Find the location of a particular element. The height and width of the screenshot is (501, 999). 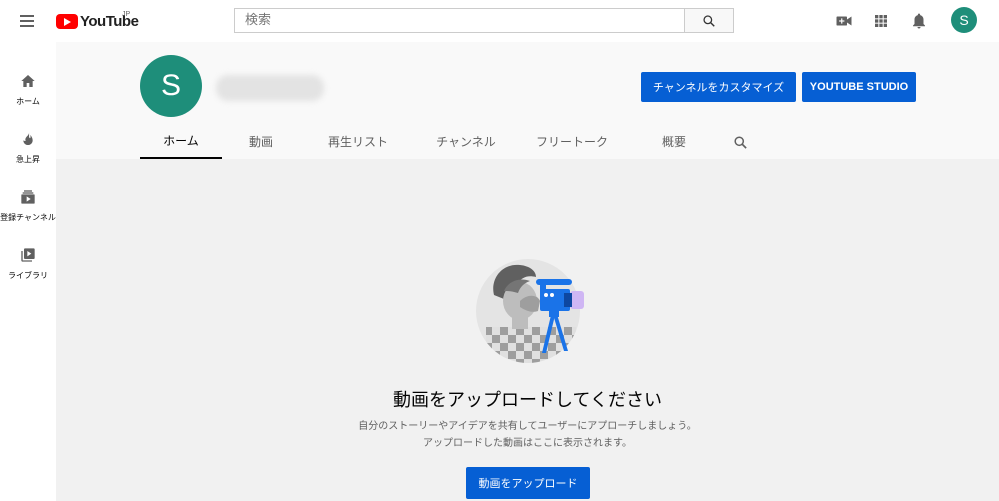

search-bar is located at coordinates (484, 20).